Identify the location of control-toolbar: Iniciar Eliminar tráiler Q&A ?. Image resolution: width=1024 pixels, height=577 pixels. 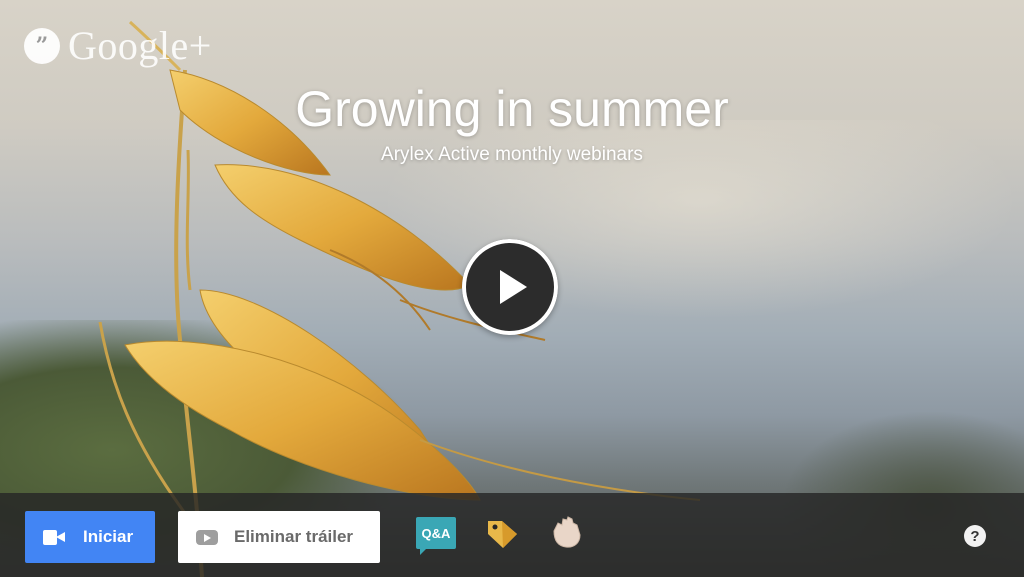
(512, 535).